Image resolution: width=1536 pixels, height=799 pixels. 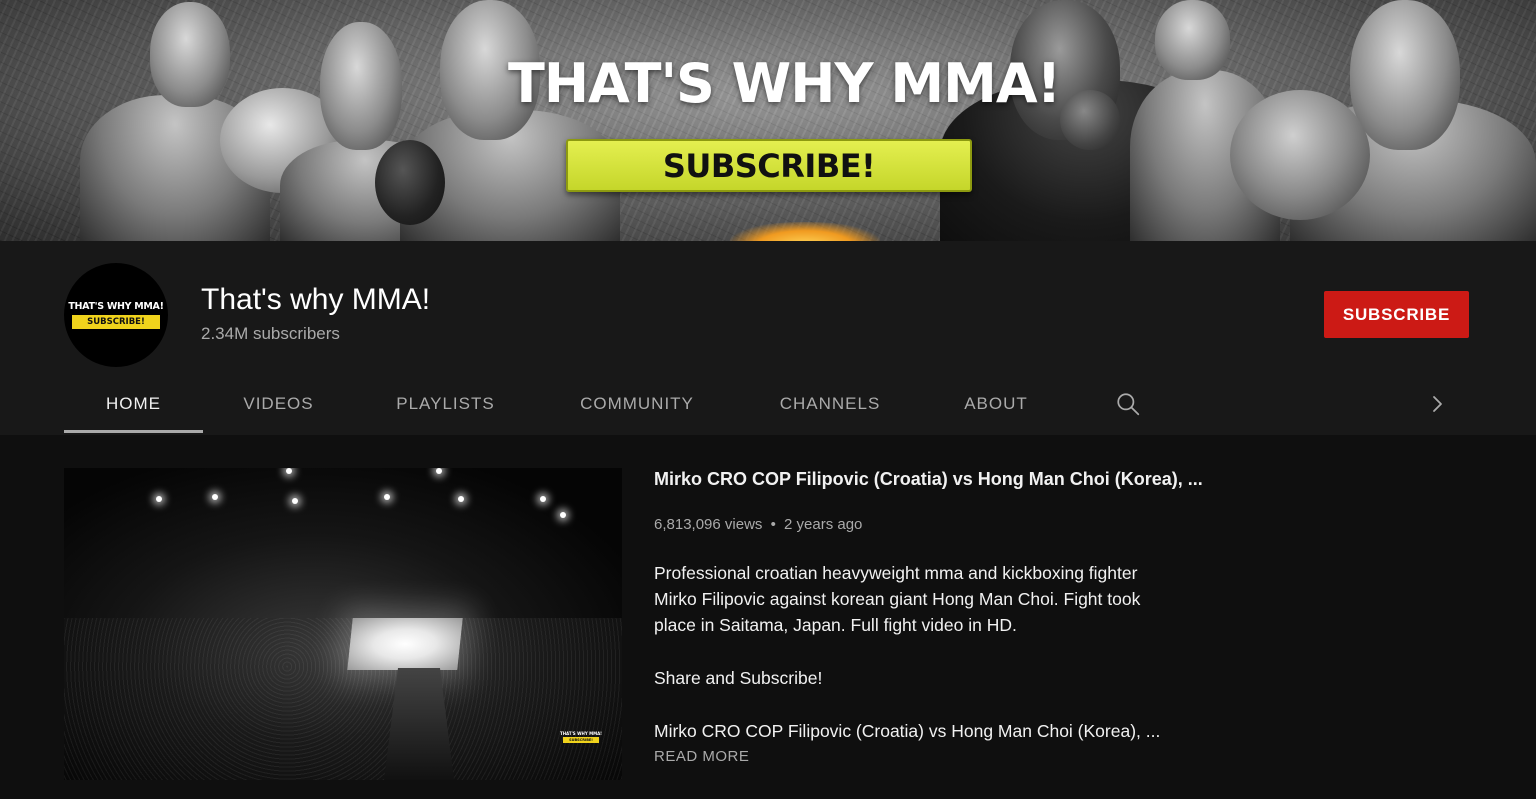 I want to click on thumbnail-watermark: THAT'S WHY MMA! SUBSCRIBE!, so click(x=581, y=737).